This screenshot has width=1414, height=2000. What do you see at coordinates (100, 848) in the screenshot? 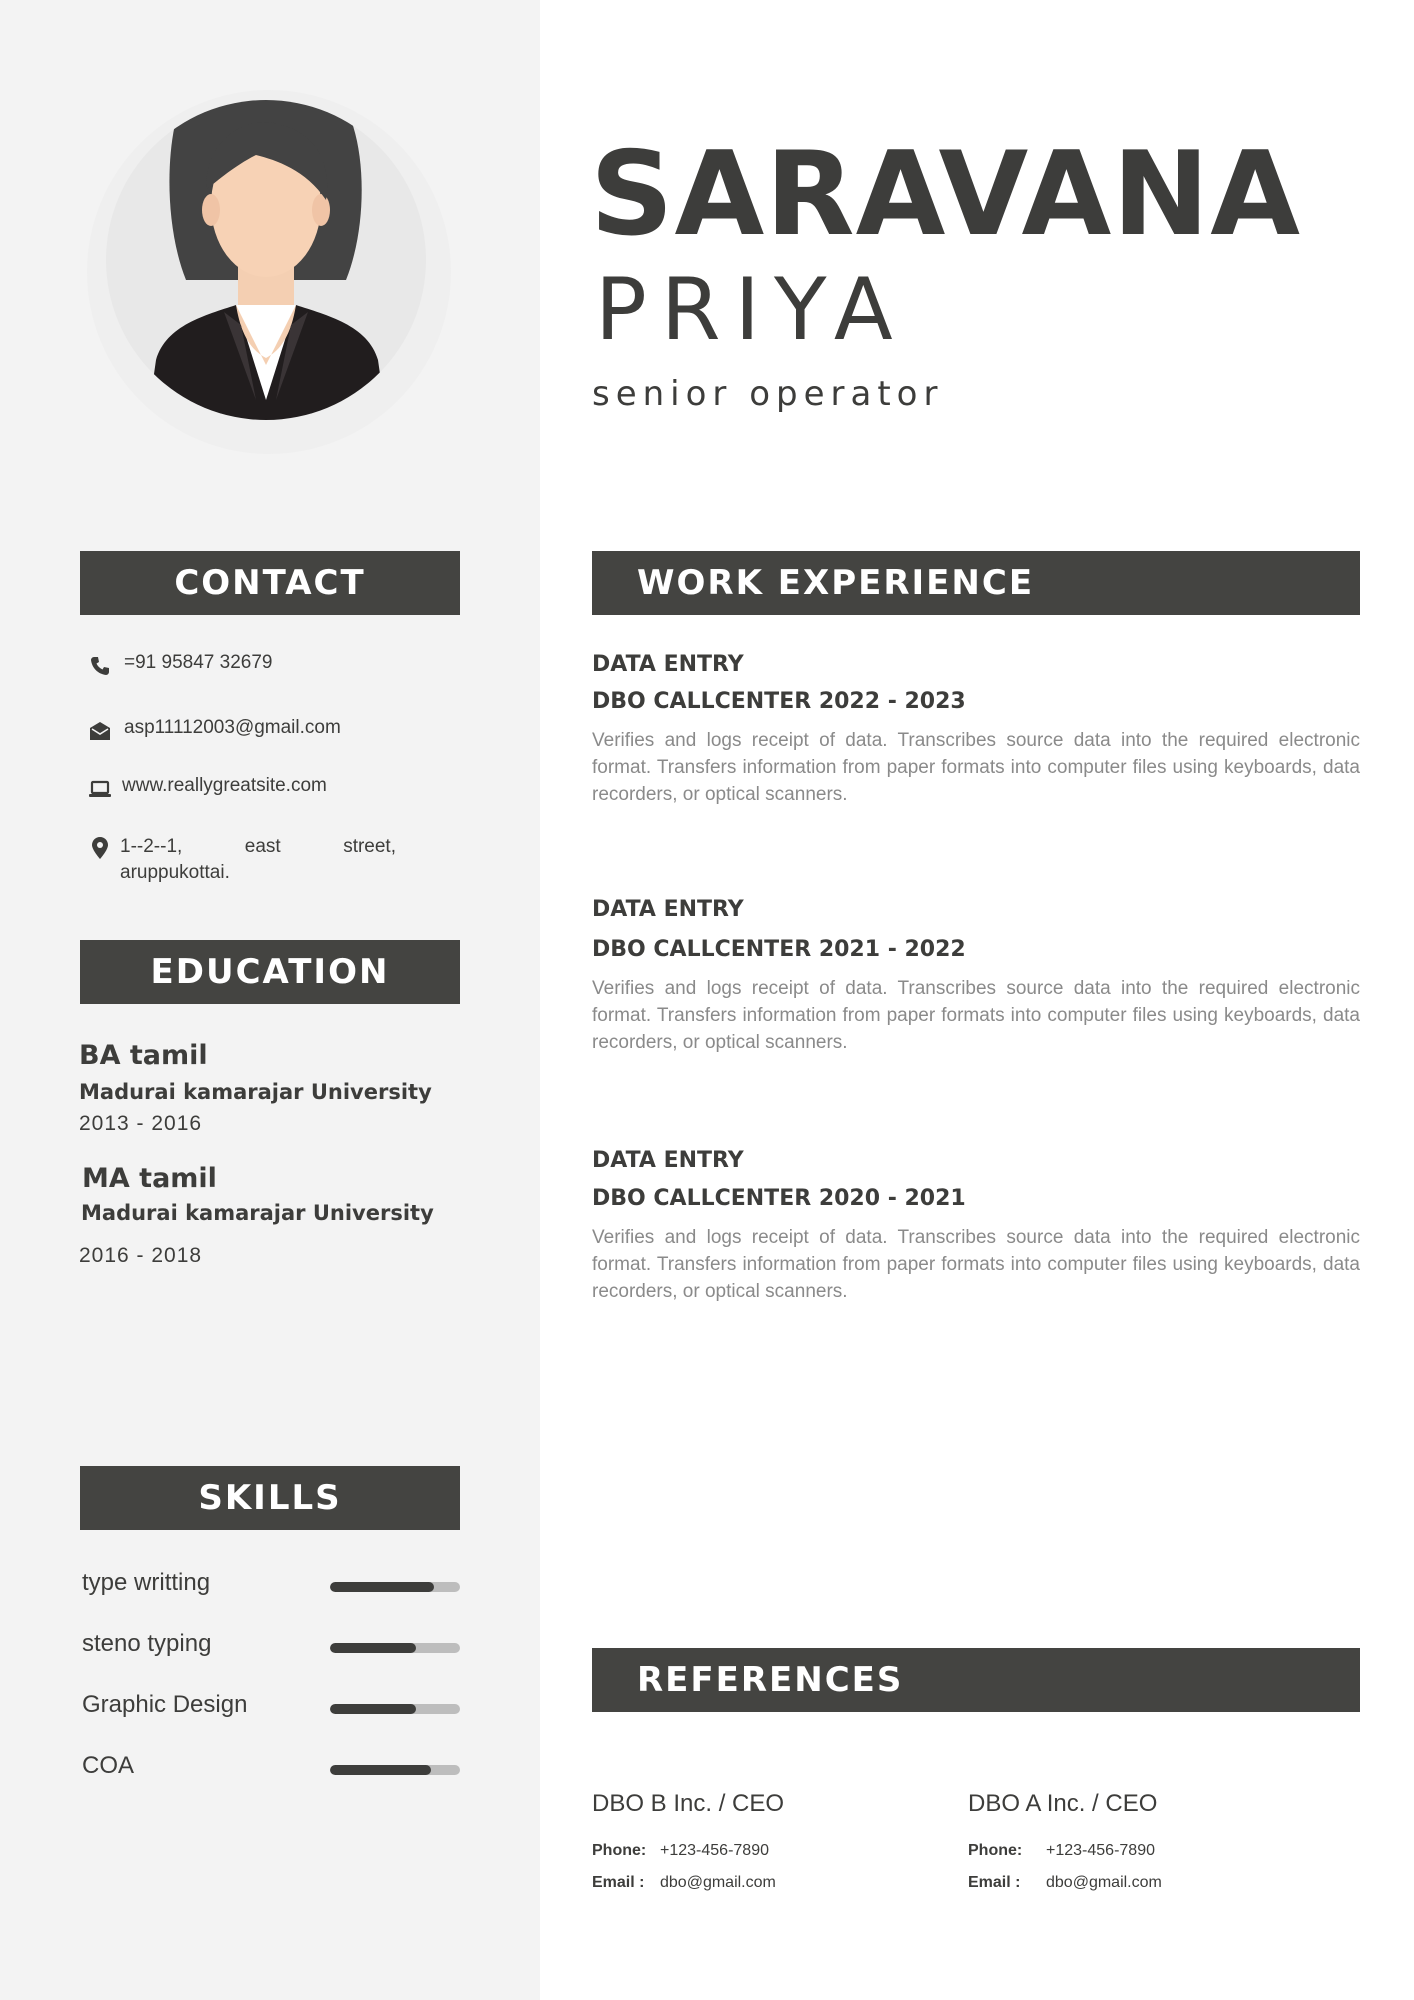
I see `location-pin-icon` at bounding box center [100, 848].